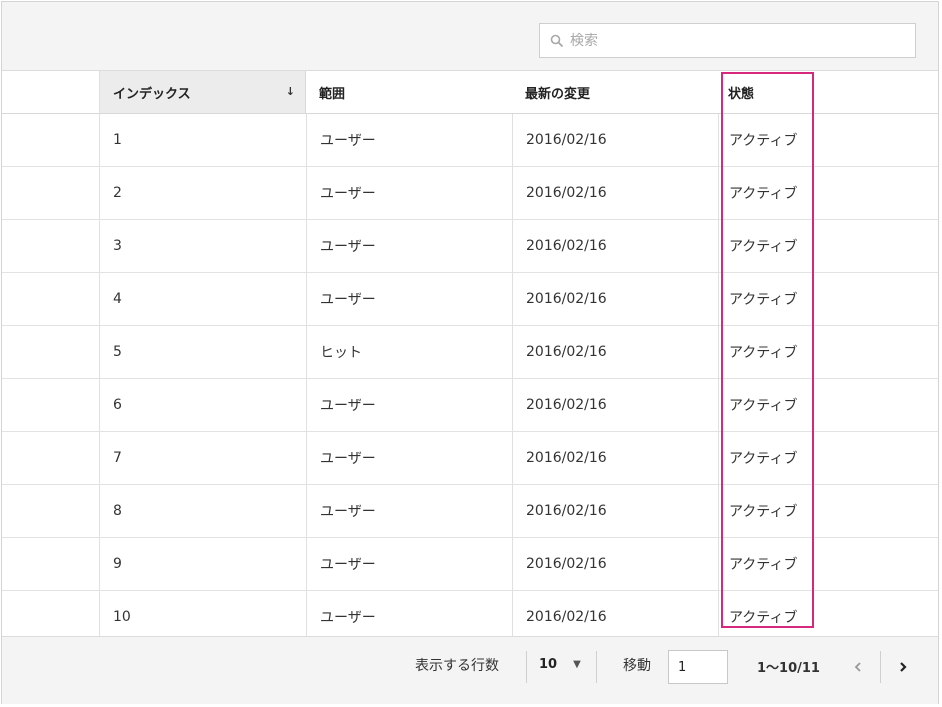 Image resolution: width=942 pixels, height=707 pixels. I want to click on index-cell: 5, so click(202, 352).